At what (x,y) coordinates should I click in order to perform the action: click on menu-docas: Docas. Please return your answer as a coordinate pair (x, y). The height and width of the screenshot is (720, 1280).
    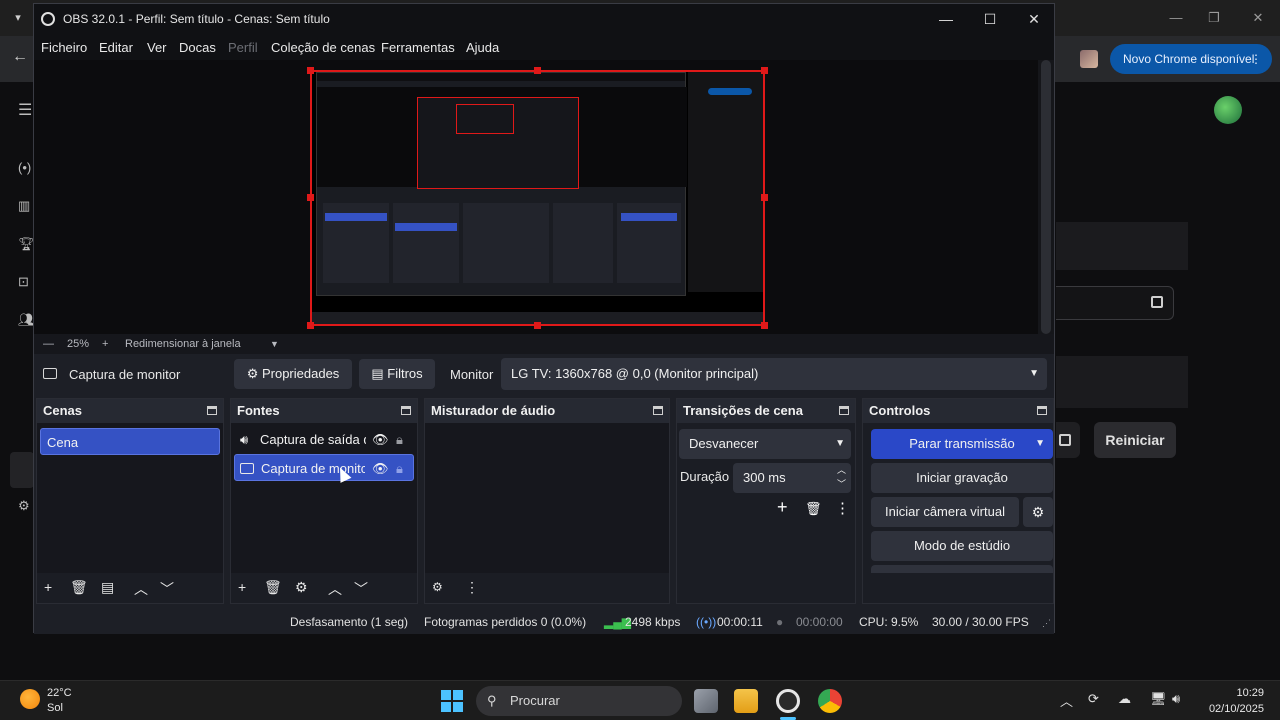
    Looking at the image, I should click on (197, 47).